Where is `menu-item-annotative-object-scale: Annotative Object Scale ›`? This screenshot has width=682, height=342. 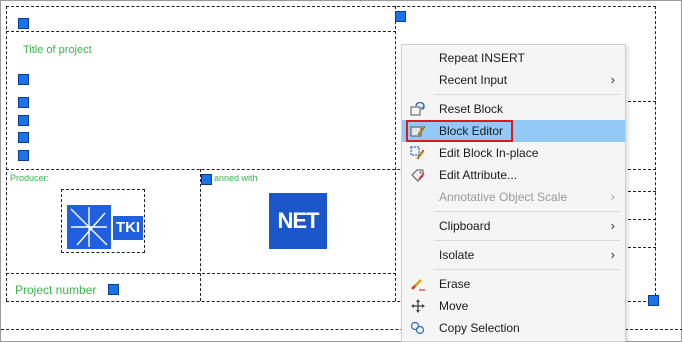 menu-item-annotative-object-scale: Annotative Object Scale › is located at coordinates (513, 197).